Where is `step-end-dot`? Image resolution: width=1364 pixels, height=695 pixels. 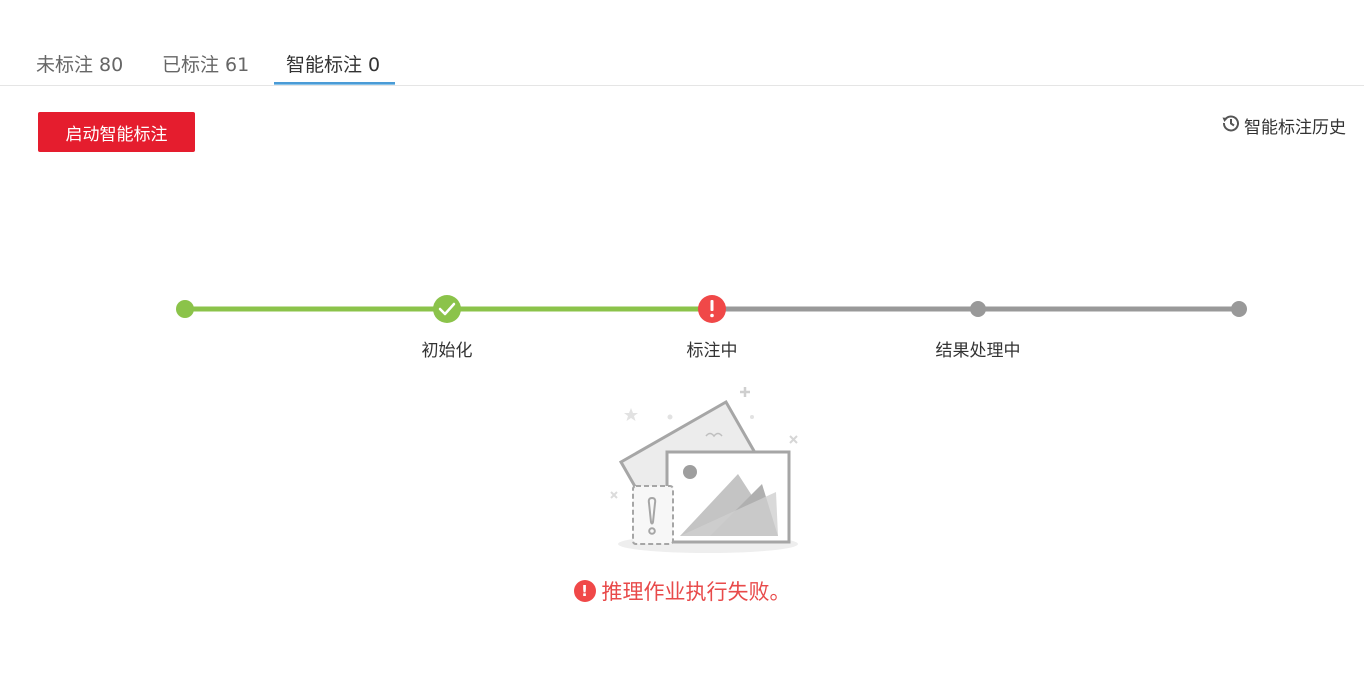 step-end-dot is located at coordinates (1239, 309).